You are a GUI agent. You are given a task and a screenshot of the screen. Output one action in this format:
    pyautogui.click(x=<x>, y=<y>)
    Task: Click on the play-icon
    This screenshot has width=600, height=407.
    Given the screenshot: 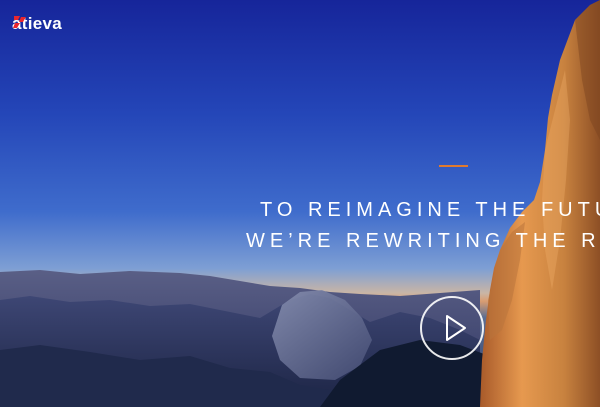 What is the action you would take?
    pyautogui.click(x=456, y=328)
    